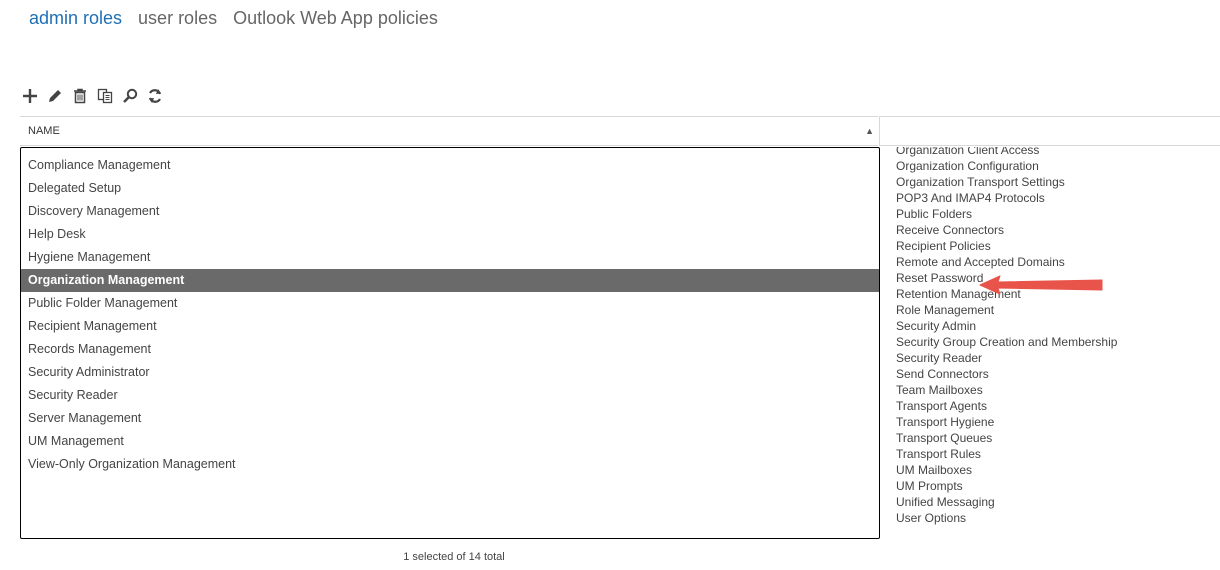 The width and height of the screenshot is (1220, 570). I want to click on refresh-button, so click(155, 96).